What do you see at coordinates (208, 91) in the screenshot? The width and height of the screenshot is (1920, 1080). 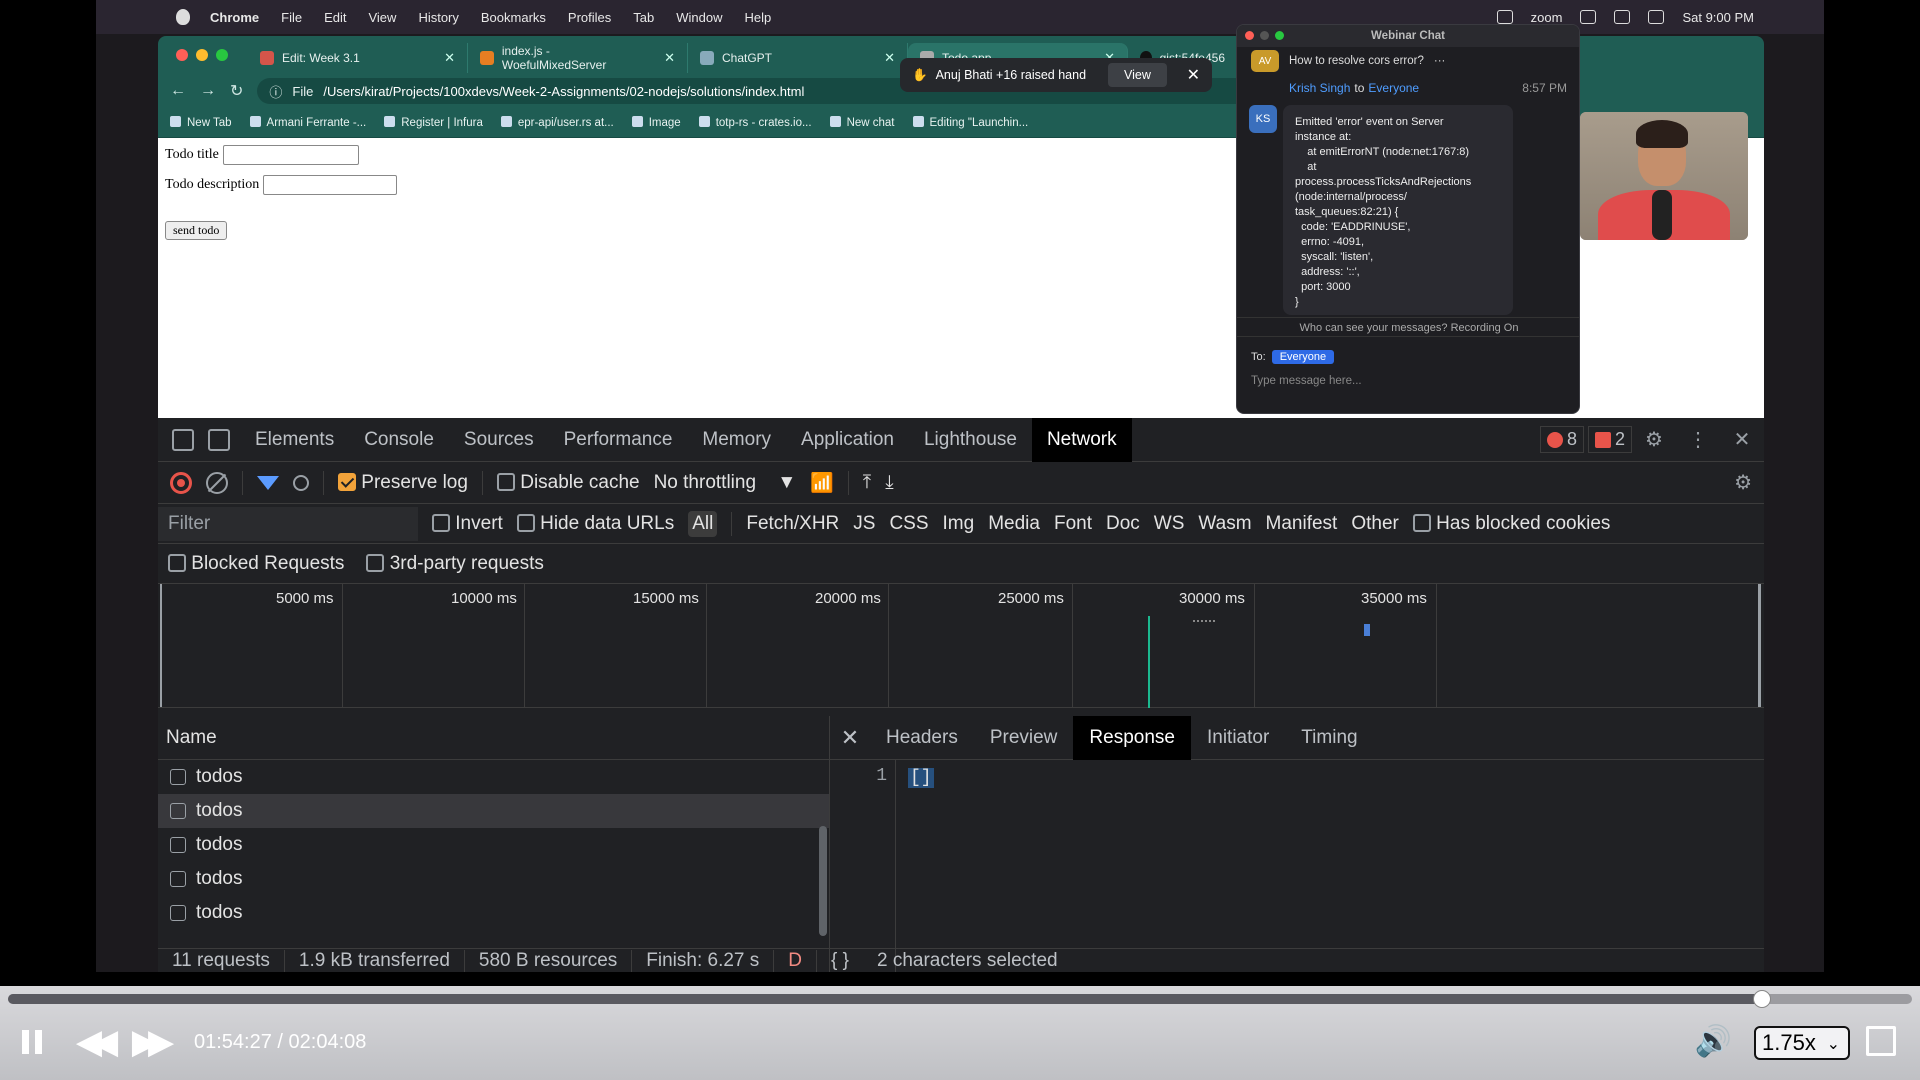 I see `forward-icon: →` at bounding box center [208, 91].